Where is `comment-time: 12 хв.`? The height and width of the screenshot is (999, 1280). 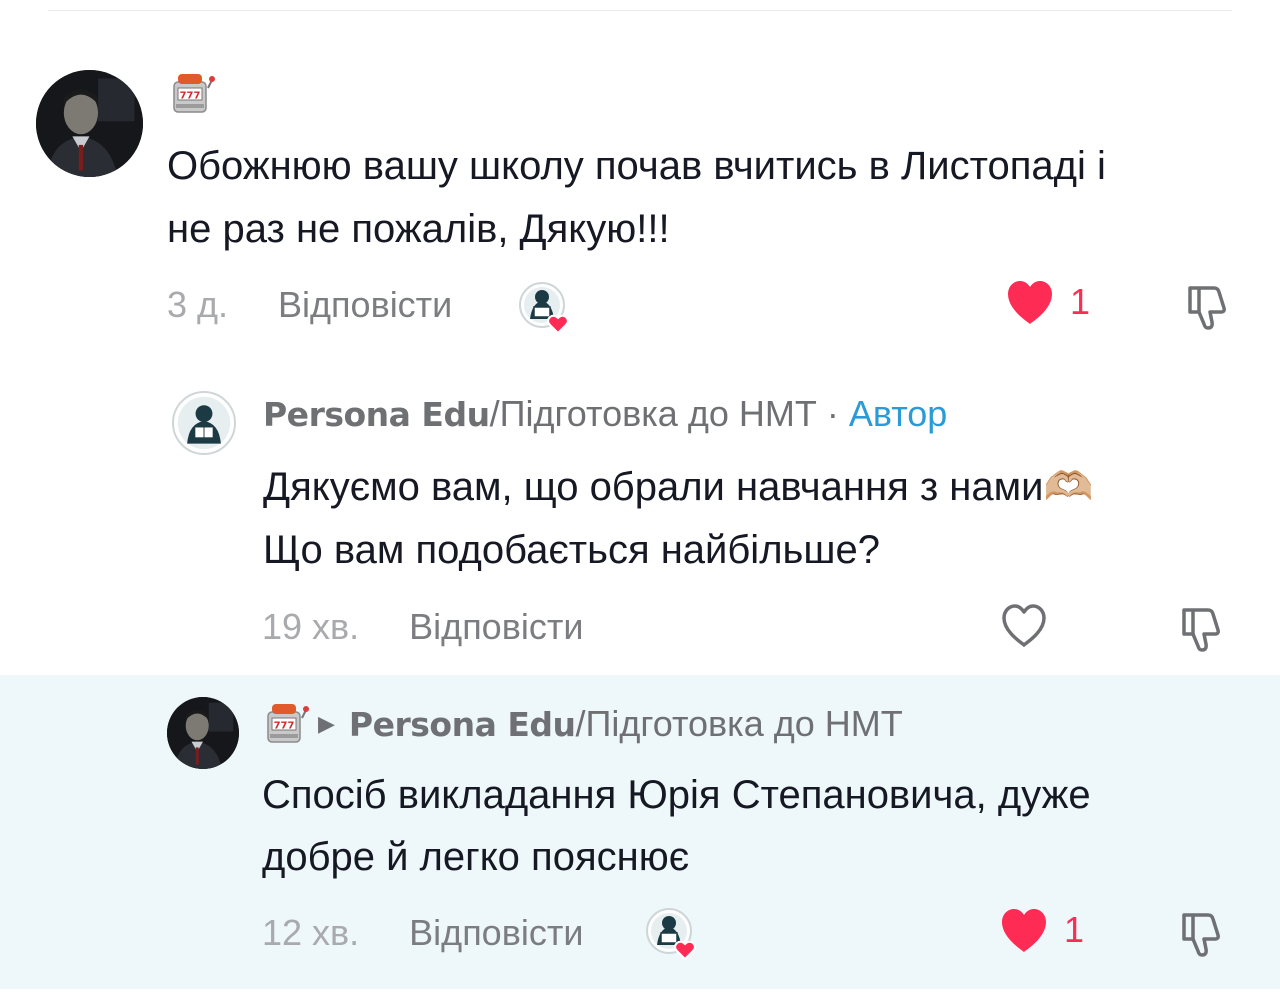
comment-time: 12 хв. is located at coordinates (311, 932).